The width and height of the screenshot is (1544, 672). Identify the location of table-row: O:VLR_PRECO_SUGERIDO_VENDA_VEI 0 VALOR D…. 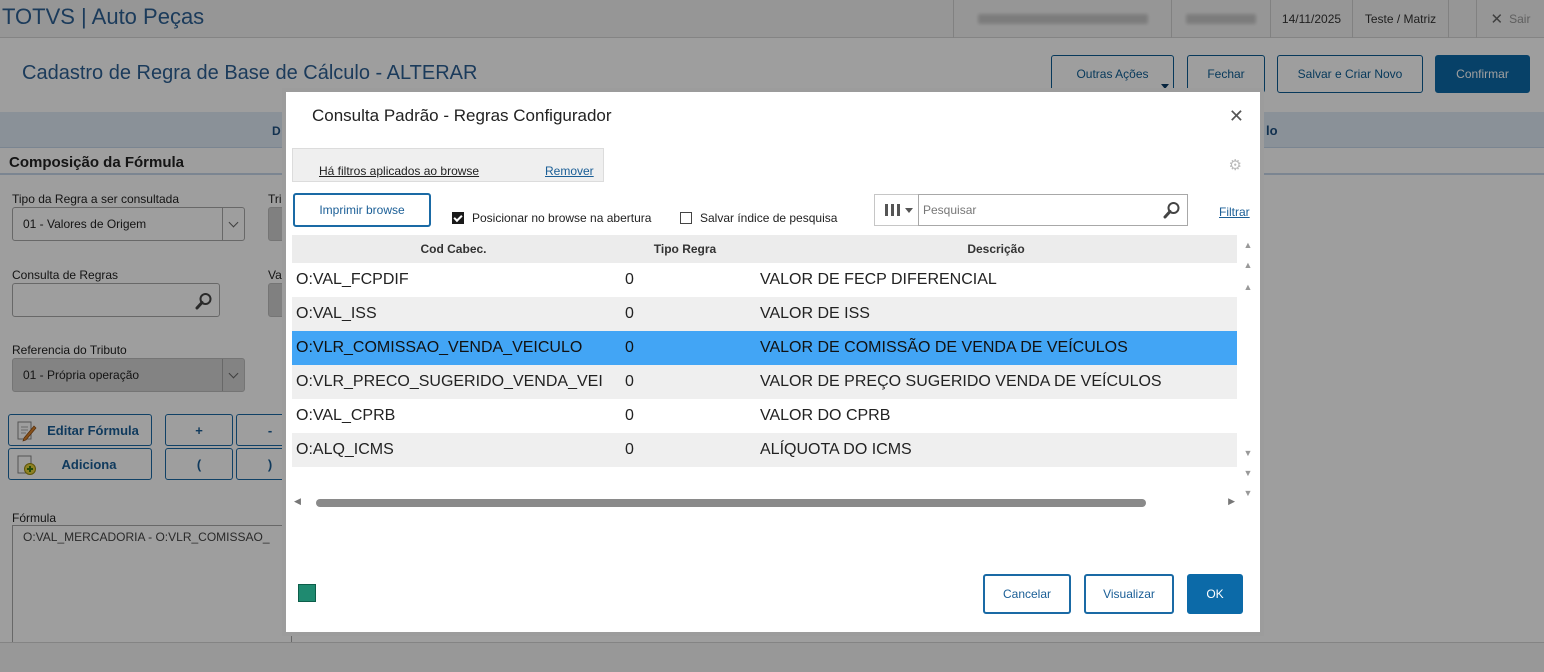
(764, 382).